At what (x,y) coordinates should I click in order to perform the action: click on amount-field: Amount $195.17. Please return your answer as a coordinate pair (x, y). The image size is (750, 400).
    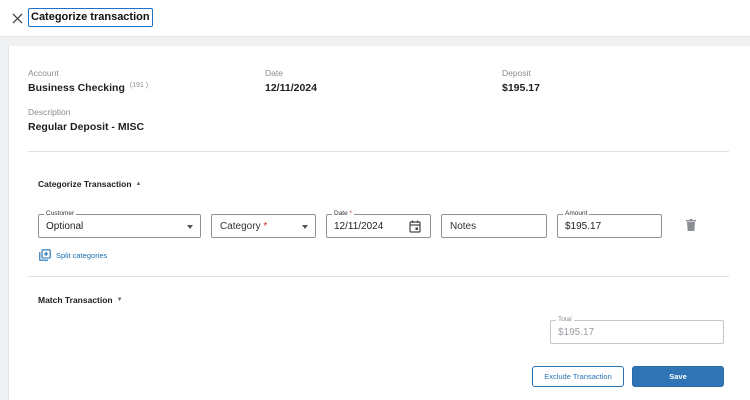
    Looking at the image, I should click on (609, 223).